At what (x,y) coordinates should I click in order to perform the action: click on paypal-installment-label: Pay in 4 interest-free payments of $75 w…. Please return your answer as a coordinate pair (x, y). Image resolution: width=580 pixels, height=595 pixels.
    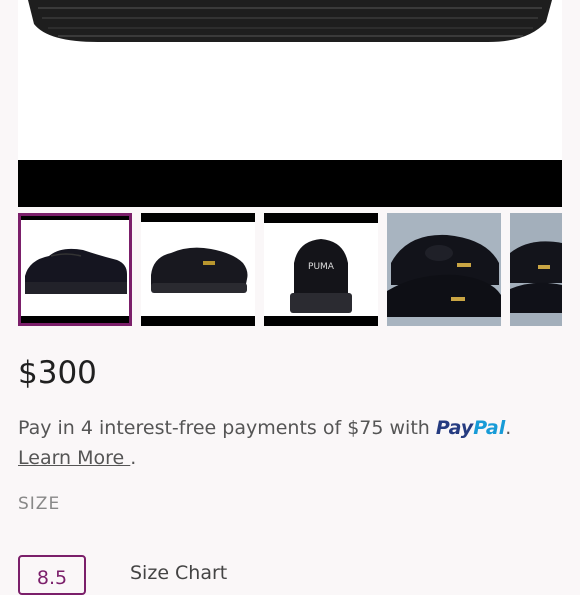
    Looking at the image, I should click on (224, 428).